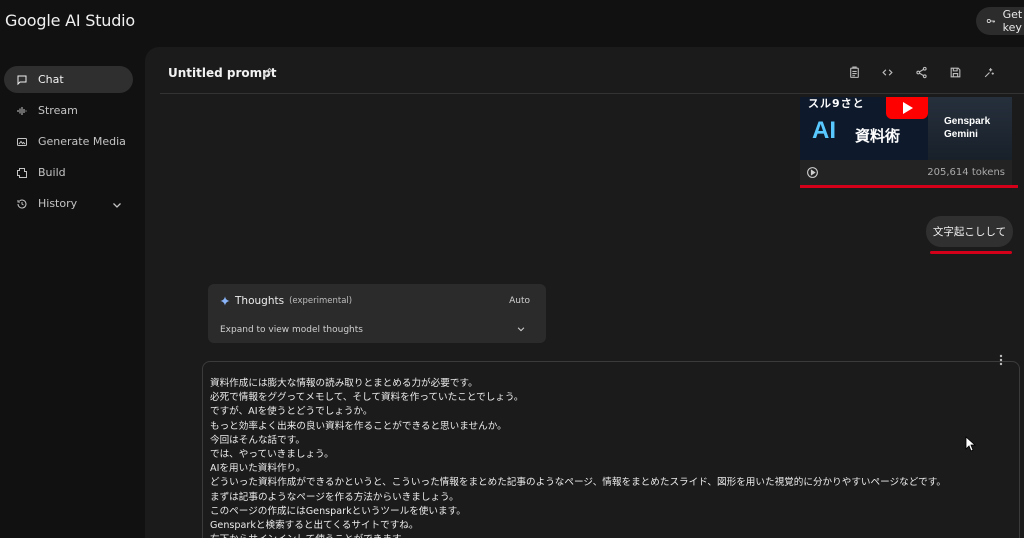 The height and width of the screenshot is (538, 1024). What do you see at coordinates (878, 136) in the screenshot?
I see `thumbnail-kanji-text: 資料術` at bounding box center [878, 136].